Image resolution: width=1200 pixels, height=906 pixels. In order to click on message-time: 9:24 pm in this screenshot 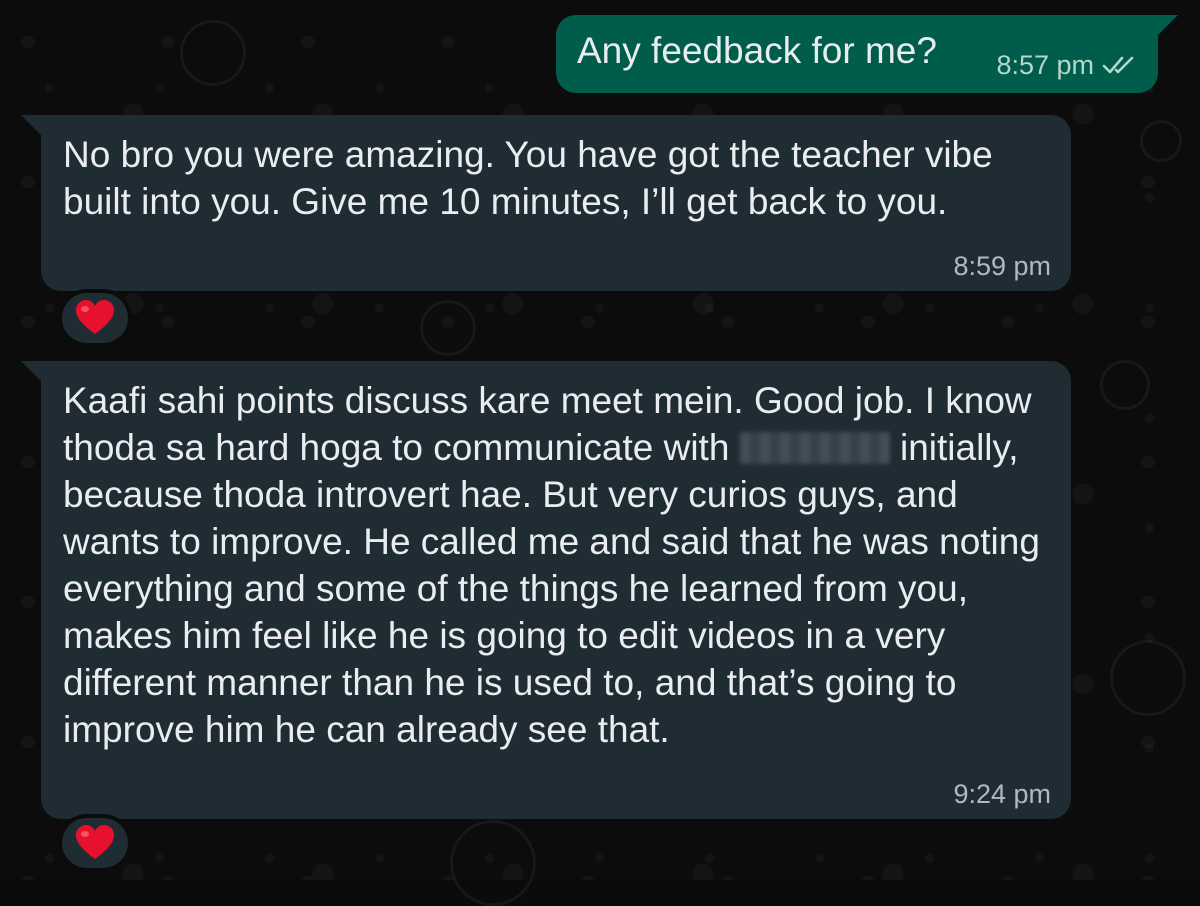, I will do `click(1002, 794)`.